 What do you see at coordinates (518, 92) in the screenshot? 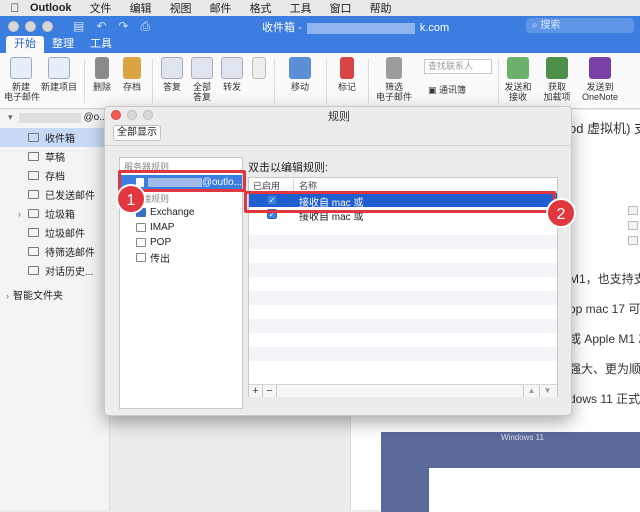
I see `send-receive-label: 发送和 接收` at bounding box center [518, 92].